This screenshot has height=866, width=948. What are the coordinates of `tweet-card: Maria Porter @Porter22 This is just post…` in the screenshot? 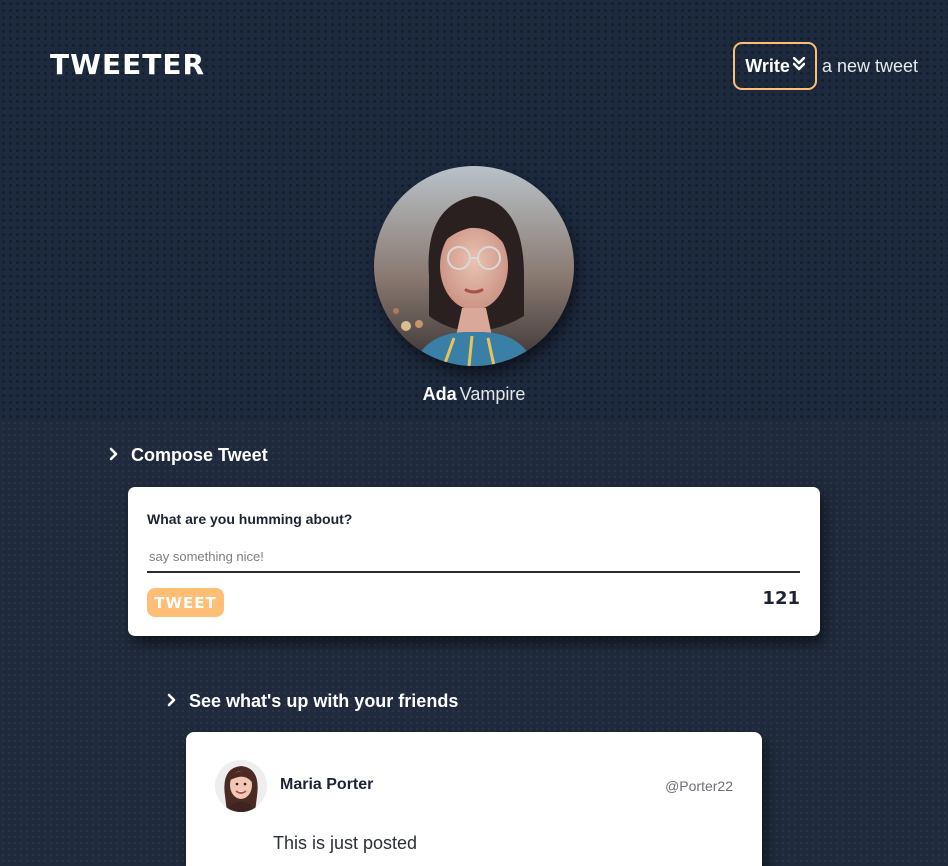 It's located at (474, 799).